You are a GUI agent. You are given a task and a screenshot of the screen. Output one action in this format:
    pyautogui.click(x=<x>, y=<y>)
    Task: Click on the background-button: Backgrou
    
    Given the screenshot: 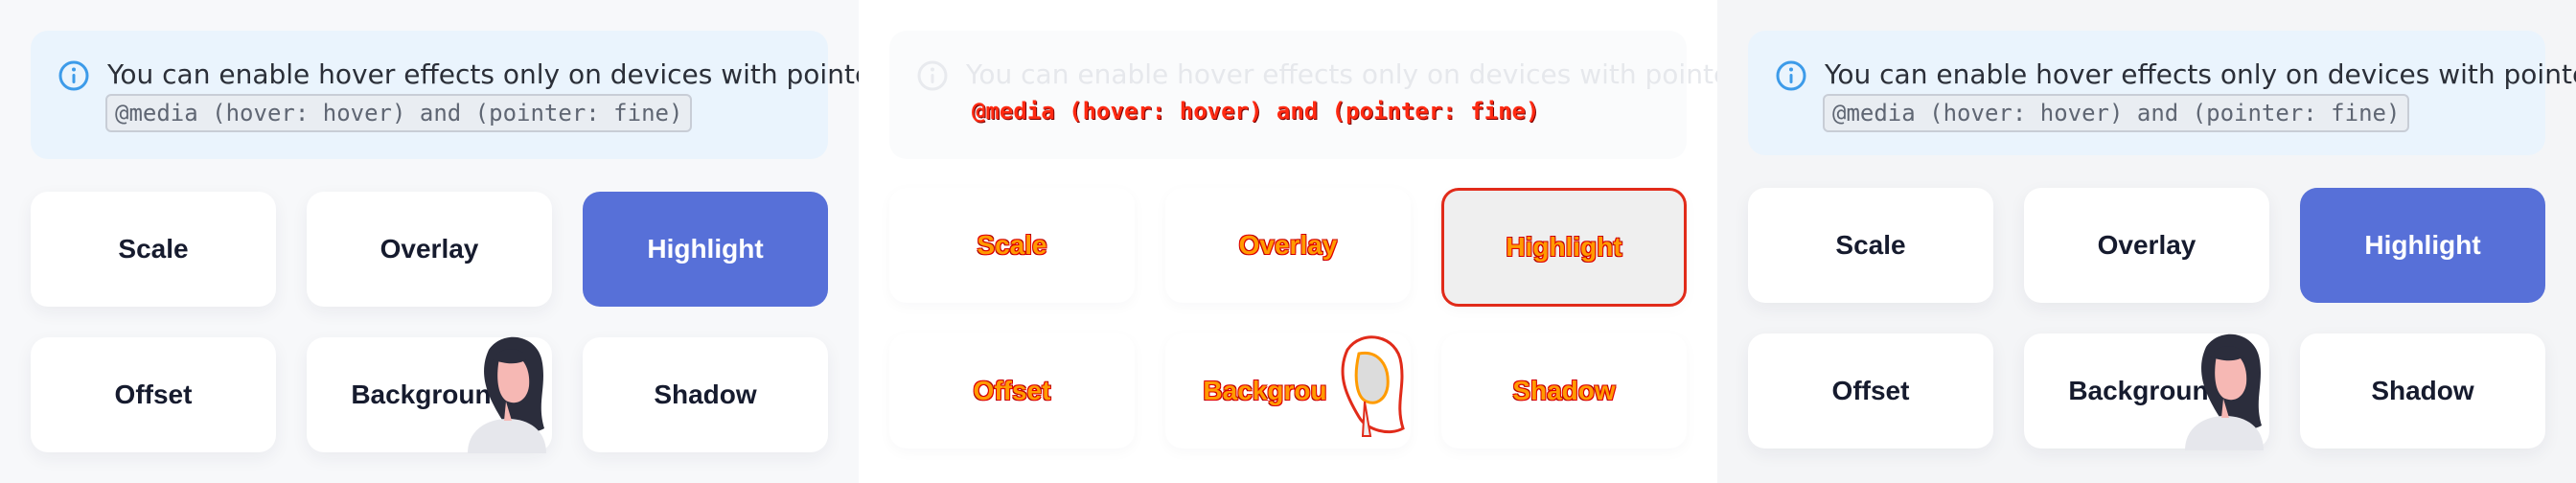 What is the action you would take?
    pyautogui.click(x=1288, y=391)
    